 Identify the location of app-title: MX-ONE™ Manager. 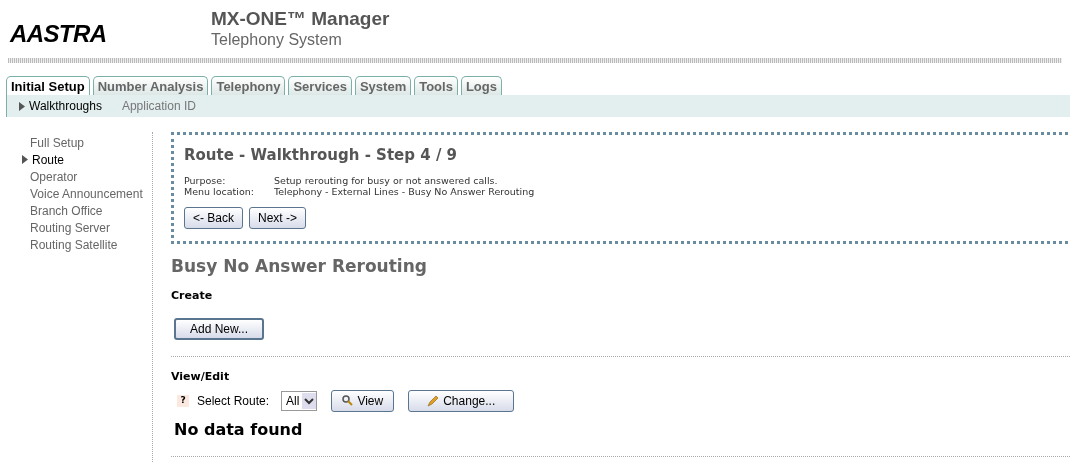
(300, 19).